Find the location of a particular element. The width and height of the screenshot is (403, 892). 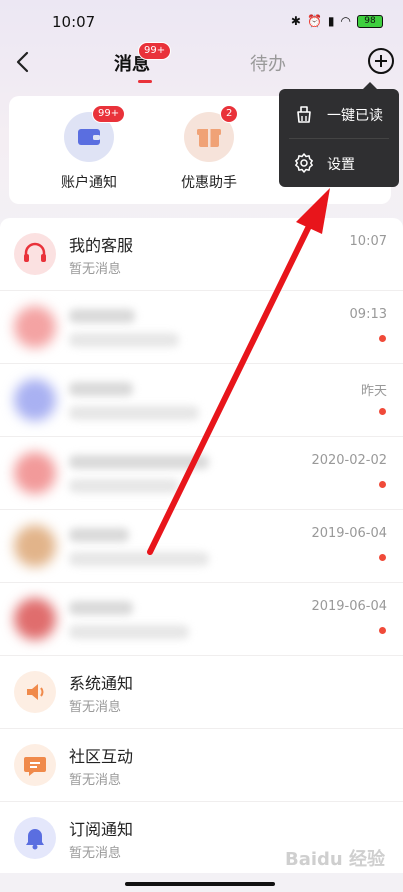

account-notice-badge: 99+ is located at coordinates (109, 114).